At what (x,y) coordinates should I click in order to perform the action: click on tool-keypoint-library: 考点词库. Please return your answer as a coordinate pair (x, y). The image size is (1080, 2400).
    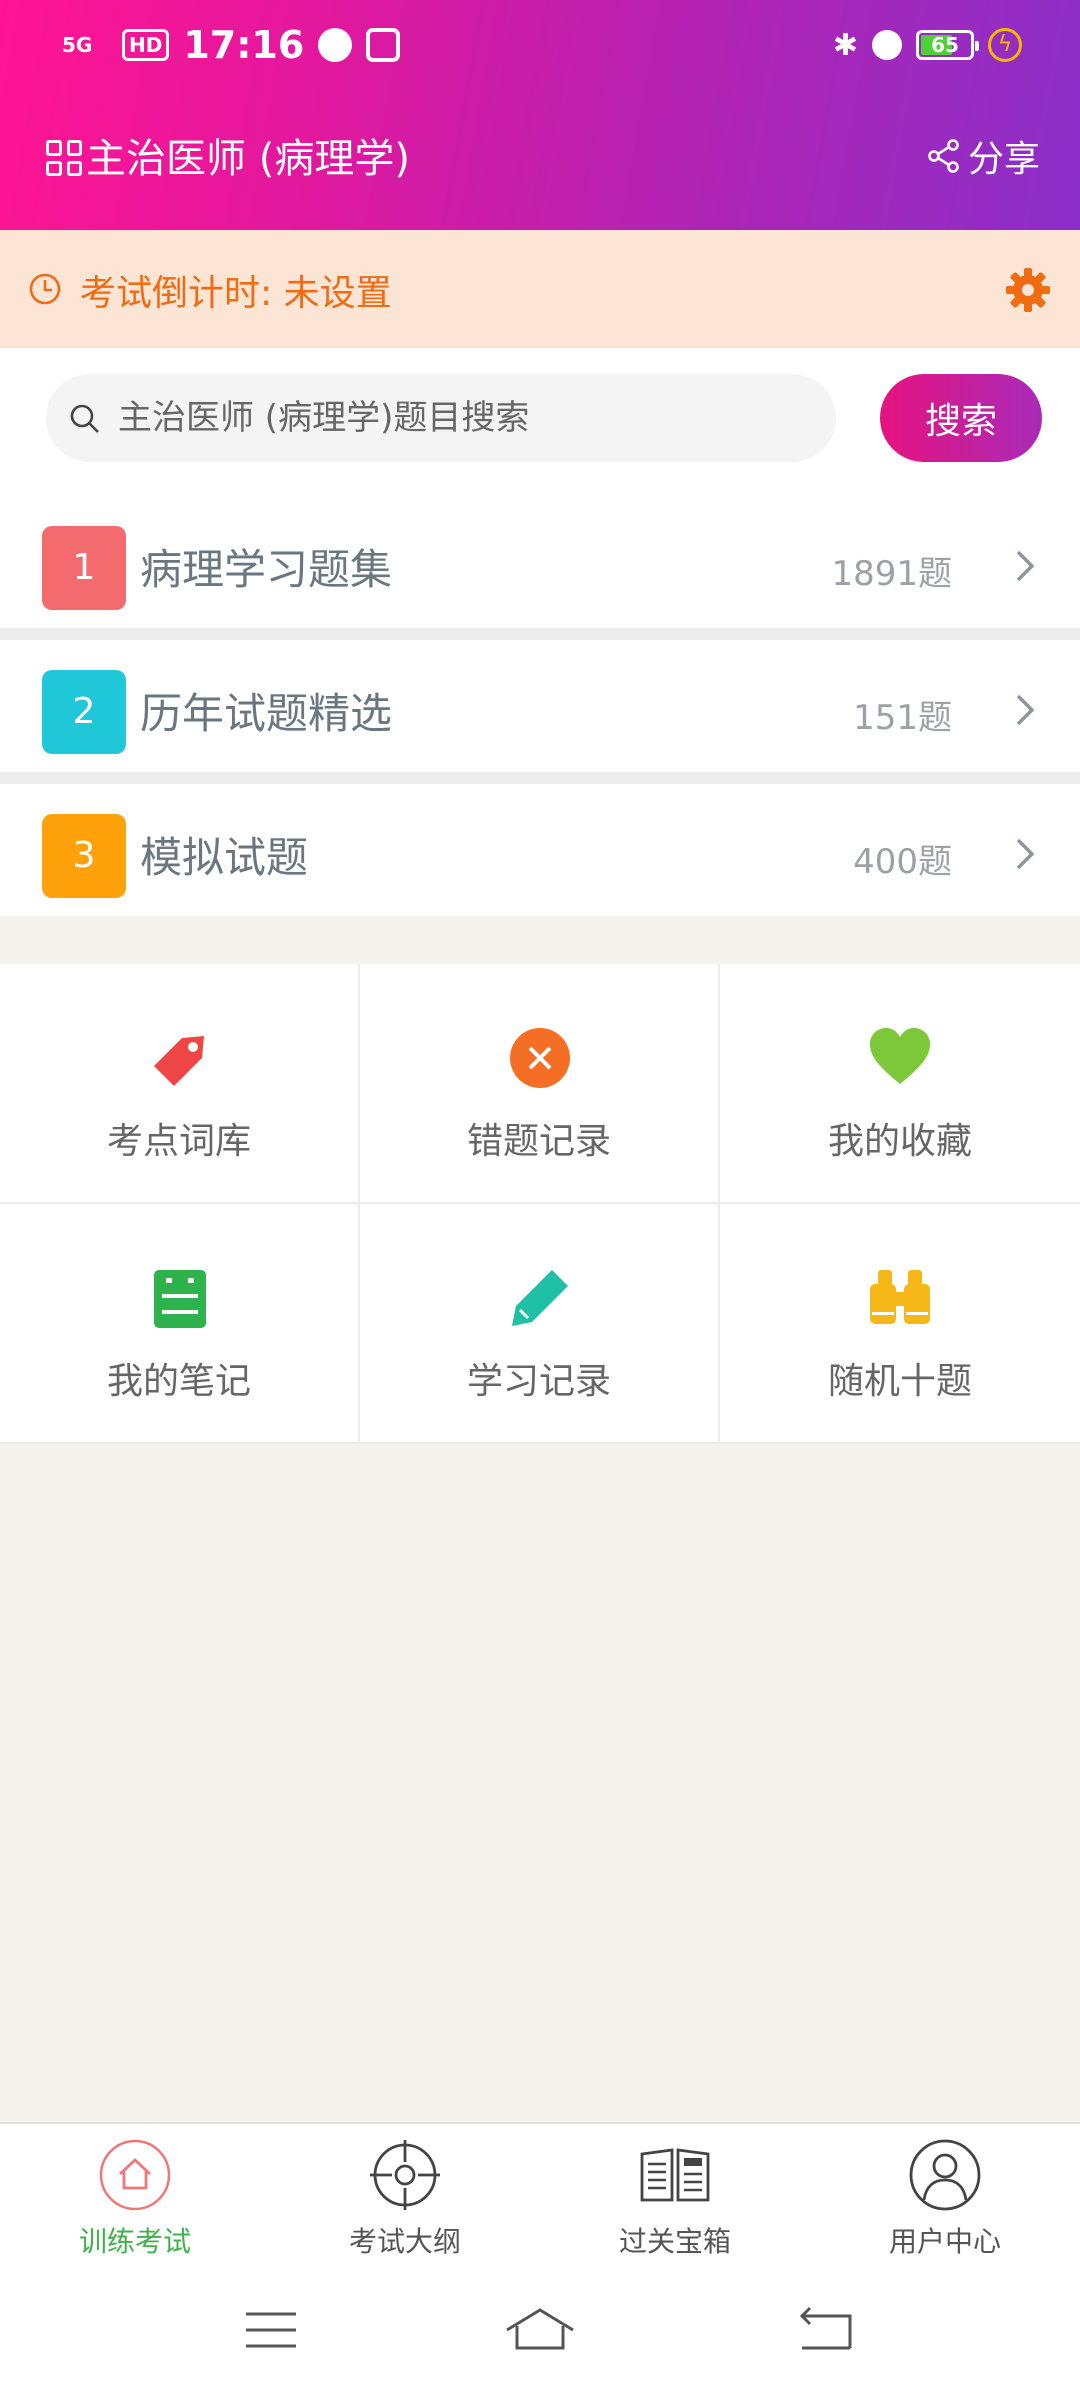
    Looking at the image, I should click on (180, 1084).